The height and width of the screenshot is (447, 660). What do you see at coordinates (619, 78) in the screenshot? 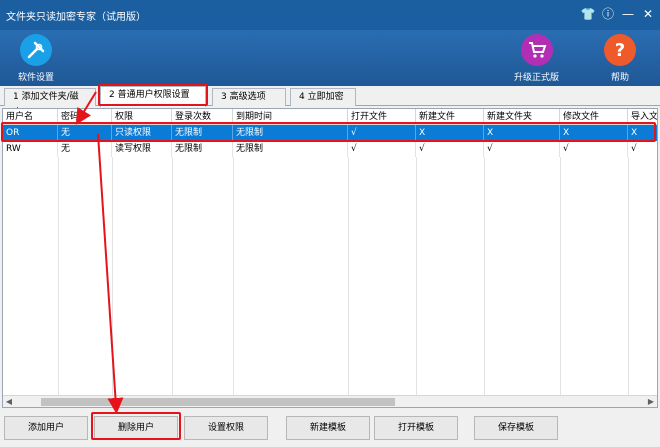
I see `help-label: 帮助` at bounding box center [619, 78].